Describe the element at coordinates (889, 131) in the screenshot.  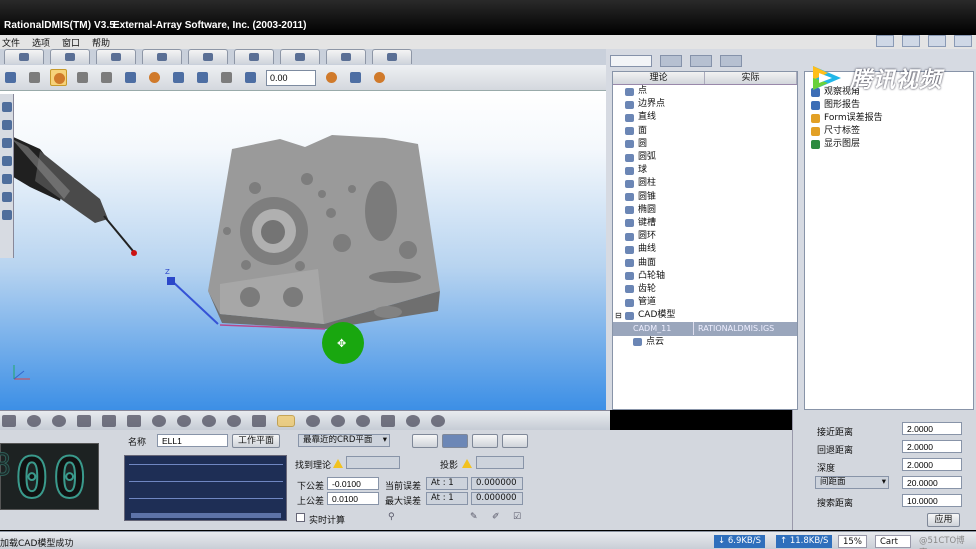
I see `report-item-dim-label: 尺寸标签` at that location.